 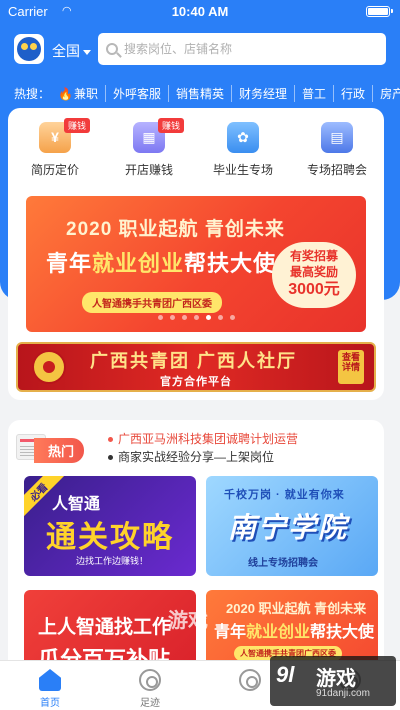 I want to click on reward-bubble: 有奖招募 最高奖励 3000元, so click(x=314, y=275).